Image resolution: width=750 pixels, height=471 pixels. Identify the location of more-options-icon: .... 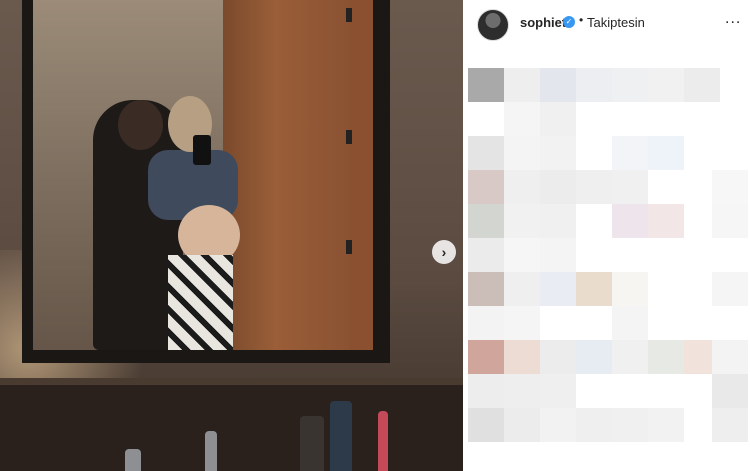
(733, 19).